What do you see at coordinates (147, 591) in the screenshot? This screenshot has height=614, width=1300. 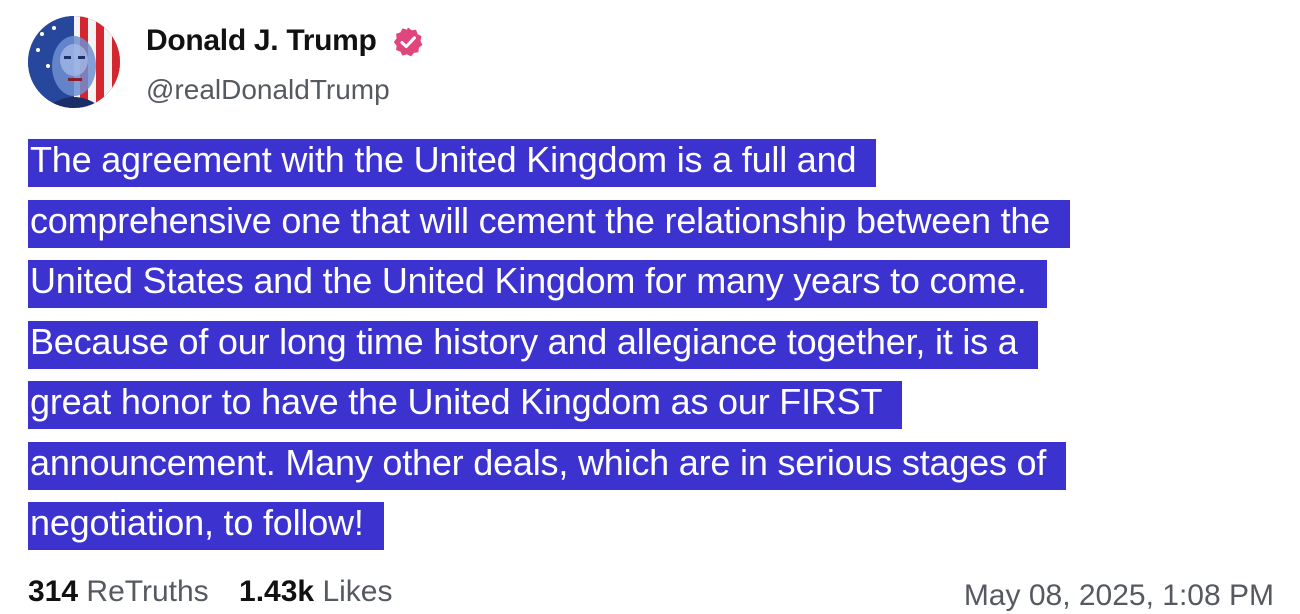 I see `retruths-label: ReTruths` at bounding box center [147, 591].